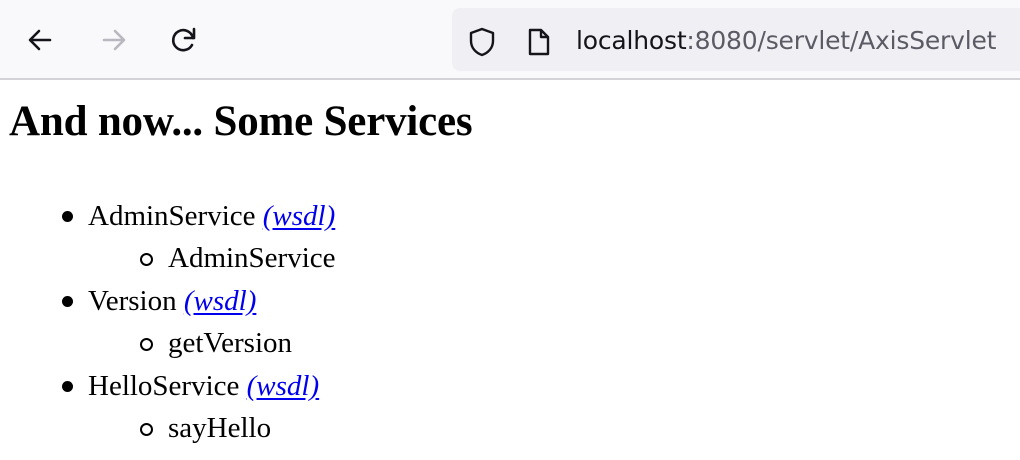 The height and width of the screenshot is (460, 1020). I want to click on operation-item: AdminService, so click(168, 258).